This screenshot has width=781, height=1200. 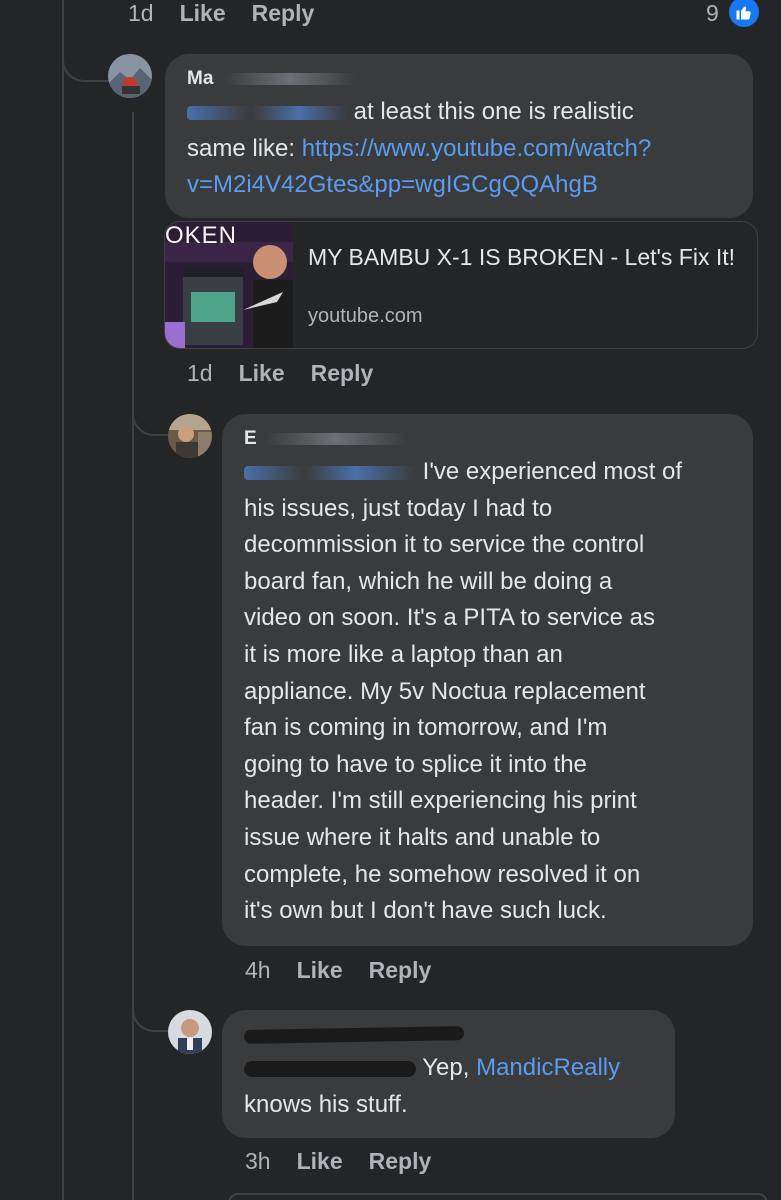 What do you see at coordinates (351, 1161) in the screenshot?
I see `comment-actions-3: 3h Like Reply` at bounding box center [351, 1161].